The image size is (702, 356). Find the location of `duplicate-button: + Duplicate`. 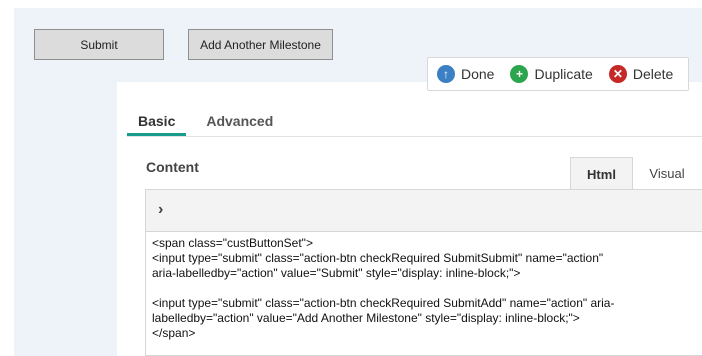

duplicate-button: + Duplicate is located at coordinates (551, 74).